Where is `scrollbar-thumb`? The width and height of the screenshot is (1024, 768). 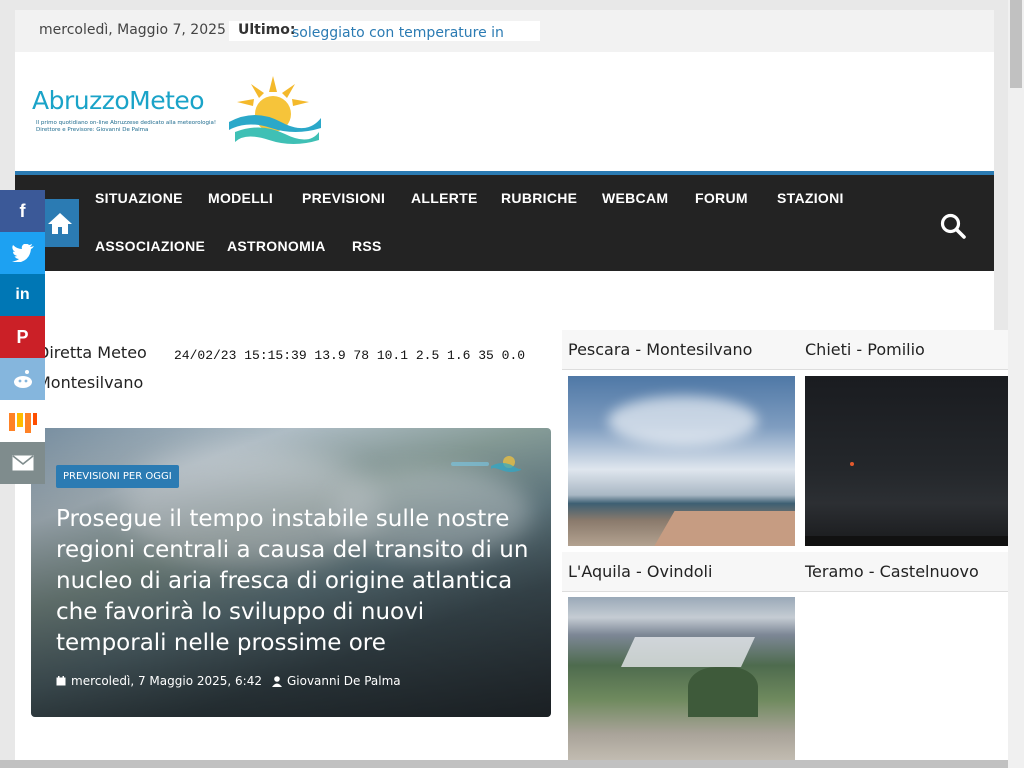
scrollbar-thumb is located at coordinates (1016, 44).